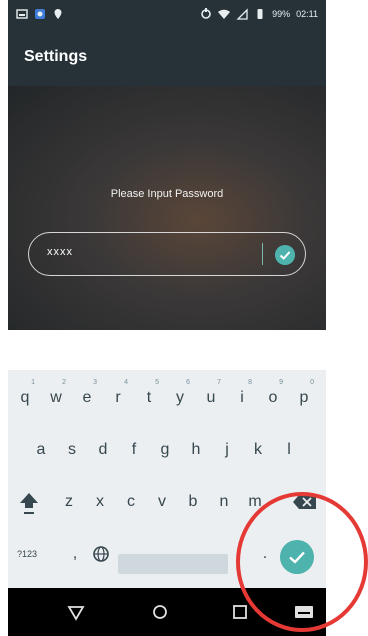  Describe the element at coordinates (262, 254) in the screenshot. I see `field-divider` at that location.